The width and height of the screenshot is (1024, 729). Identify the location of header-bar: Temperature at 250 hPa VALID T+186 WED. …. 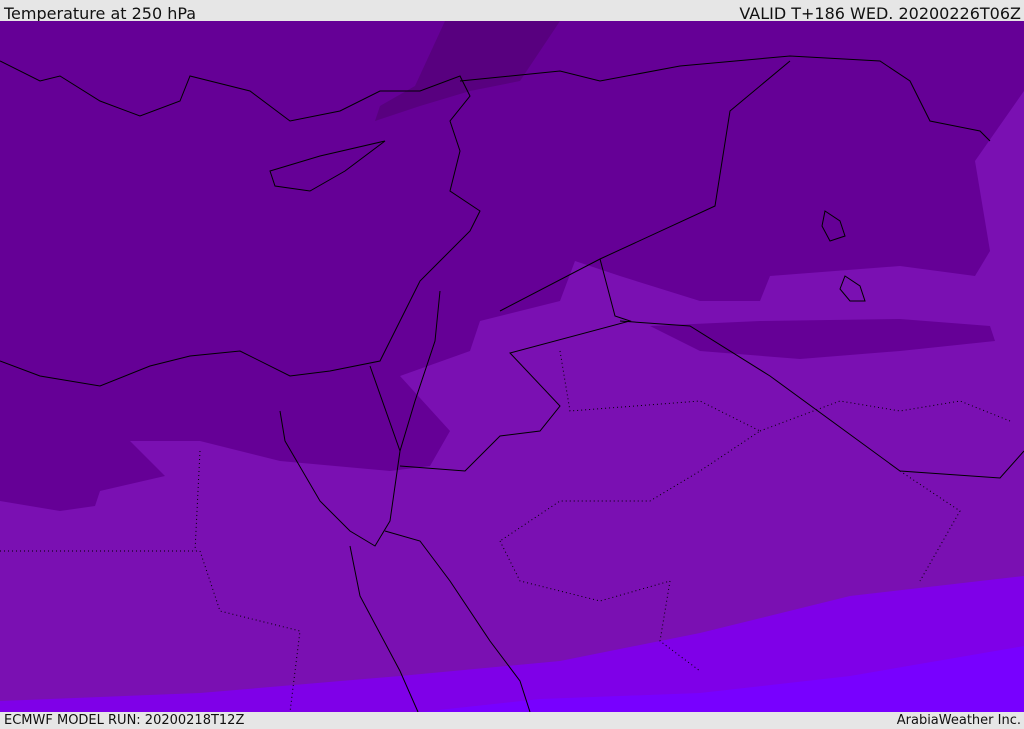
(512, 11).